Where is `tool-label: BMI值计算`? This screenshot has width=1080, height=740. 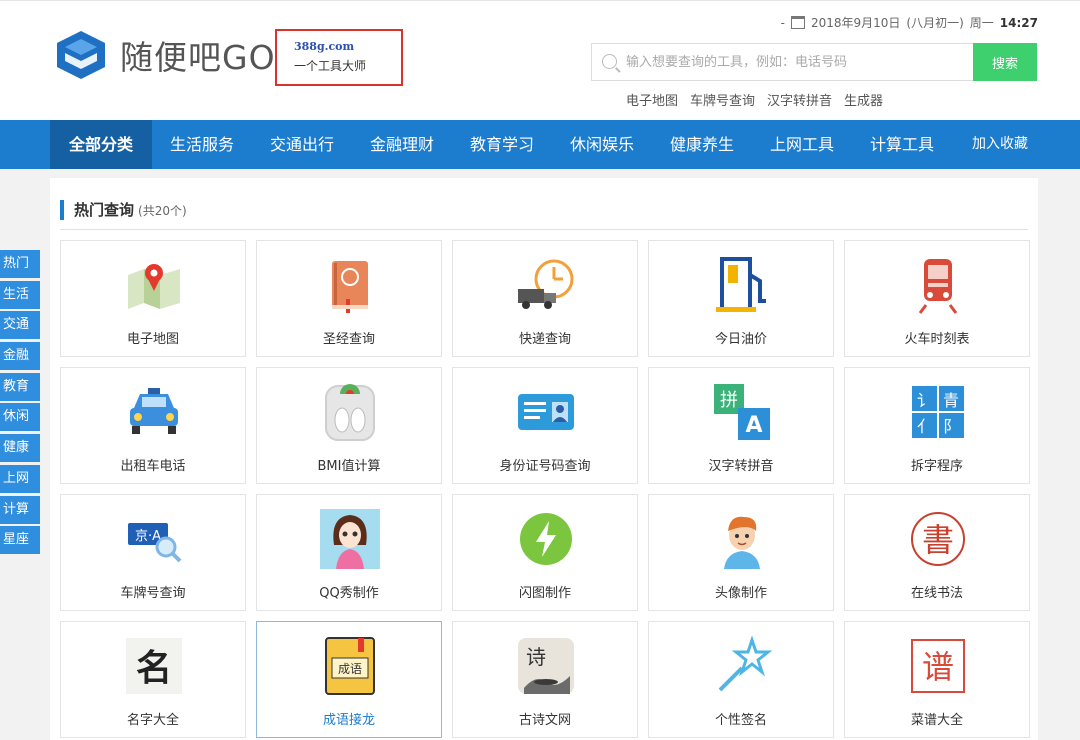 tool-label: BMI值计算 is located at coordinates (349, 466).